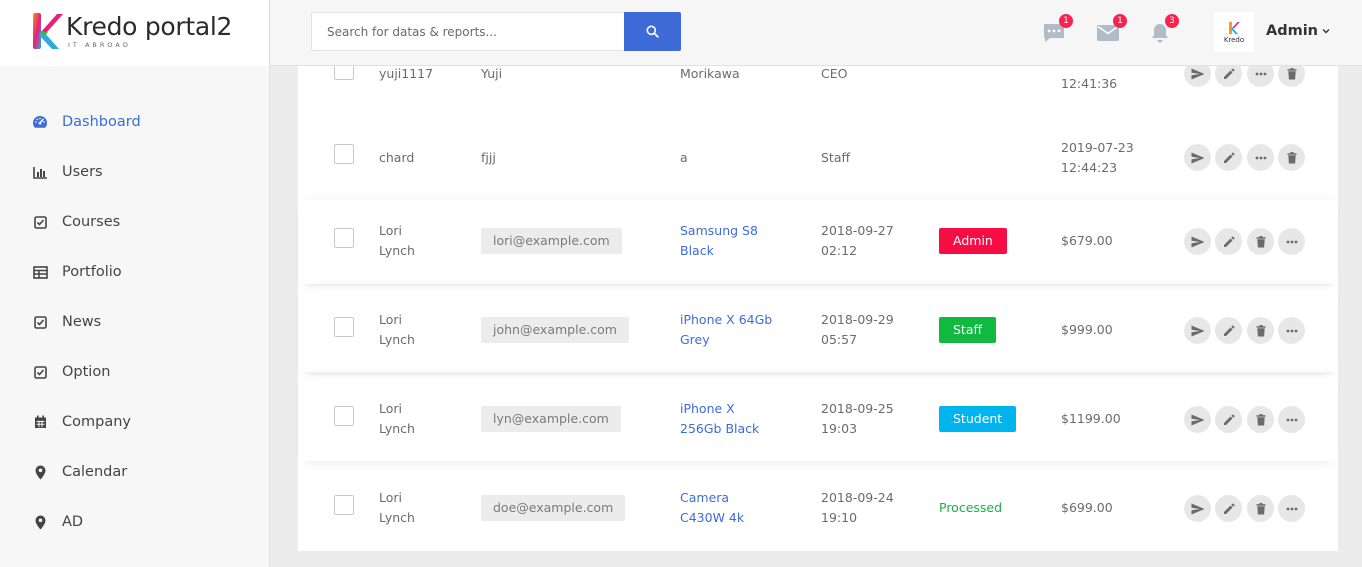  What do you see at coordinates (1087, 507) in the screenshot?
I see `price-cell: $699.00` at bounding box center [1087, 507].